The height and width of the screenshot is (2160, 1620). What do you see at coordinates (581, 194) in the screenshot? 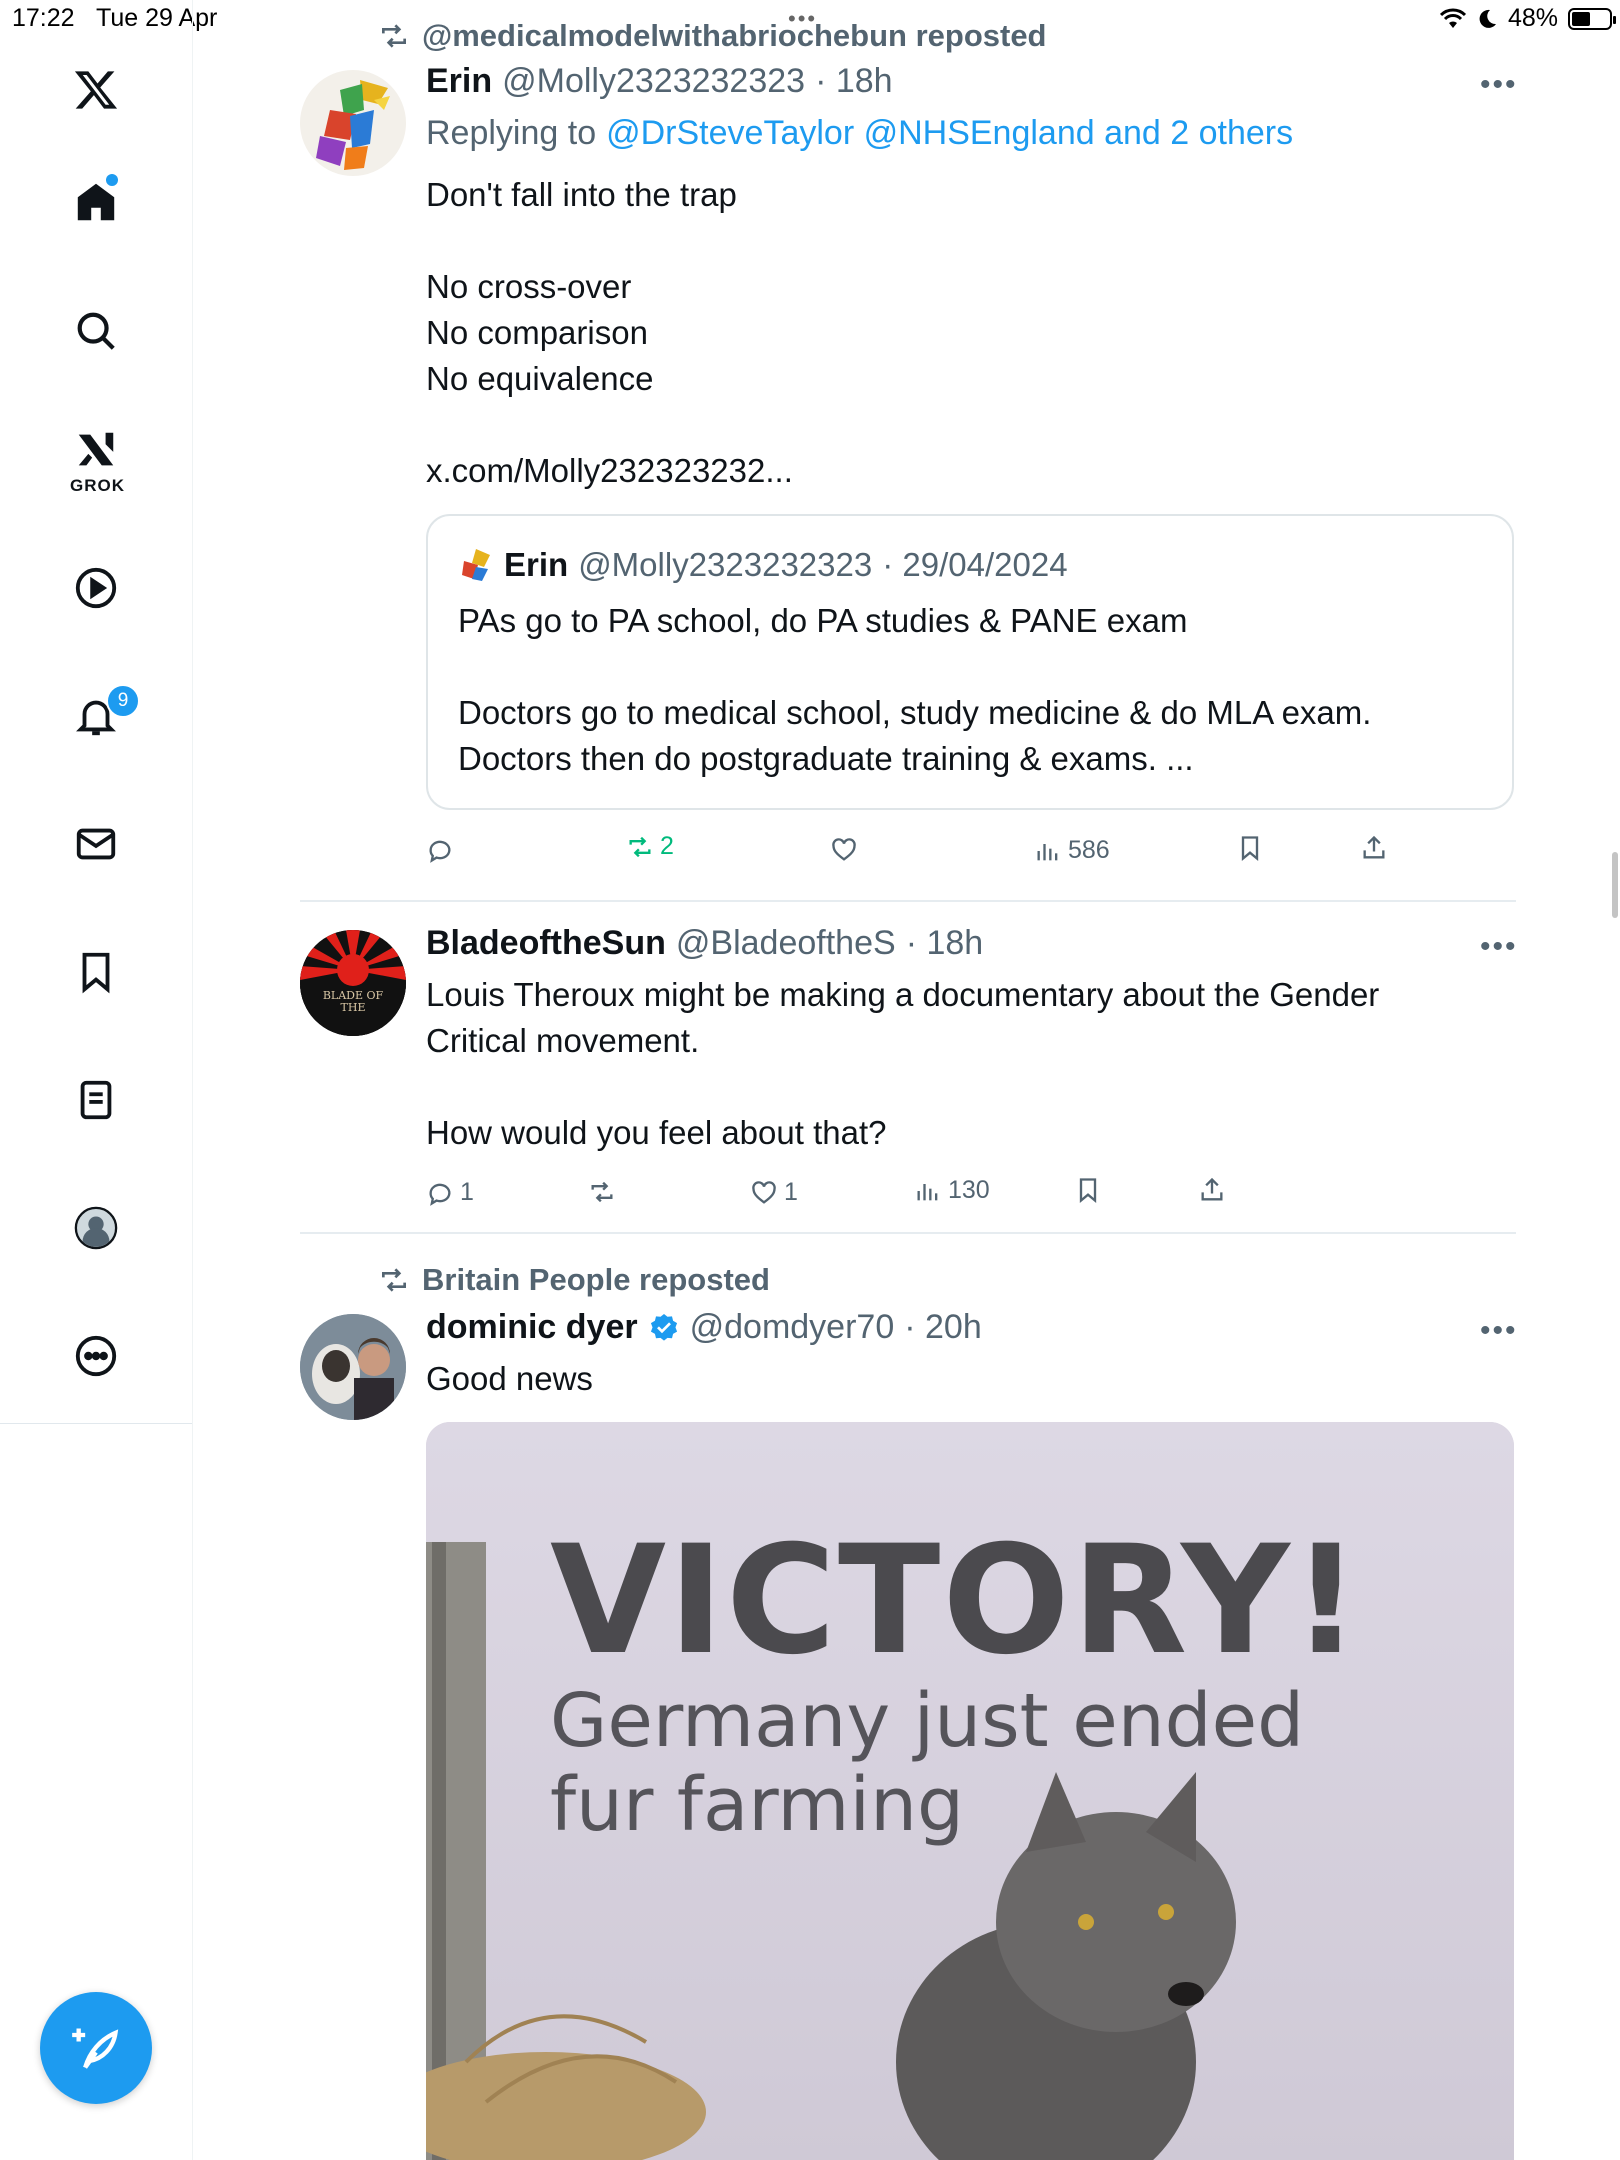
I see `post1-line1: Don't fall into the trap` at bounding box center [581, 194].